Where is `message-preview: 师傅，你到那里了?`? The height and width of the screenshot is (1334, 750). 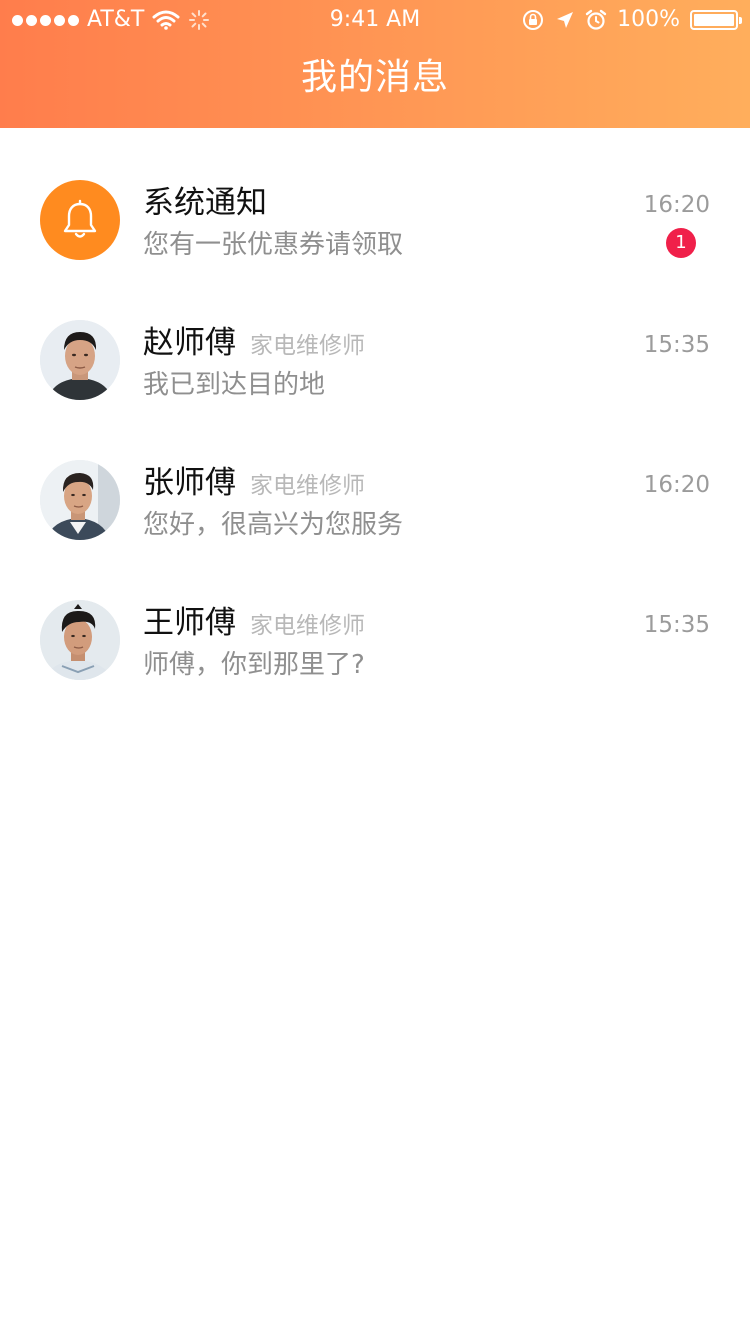
message-preview: 师傅，你到那里了? is located at coordinates (254, 665).